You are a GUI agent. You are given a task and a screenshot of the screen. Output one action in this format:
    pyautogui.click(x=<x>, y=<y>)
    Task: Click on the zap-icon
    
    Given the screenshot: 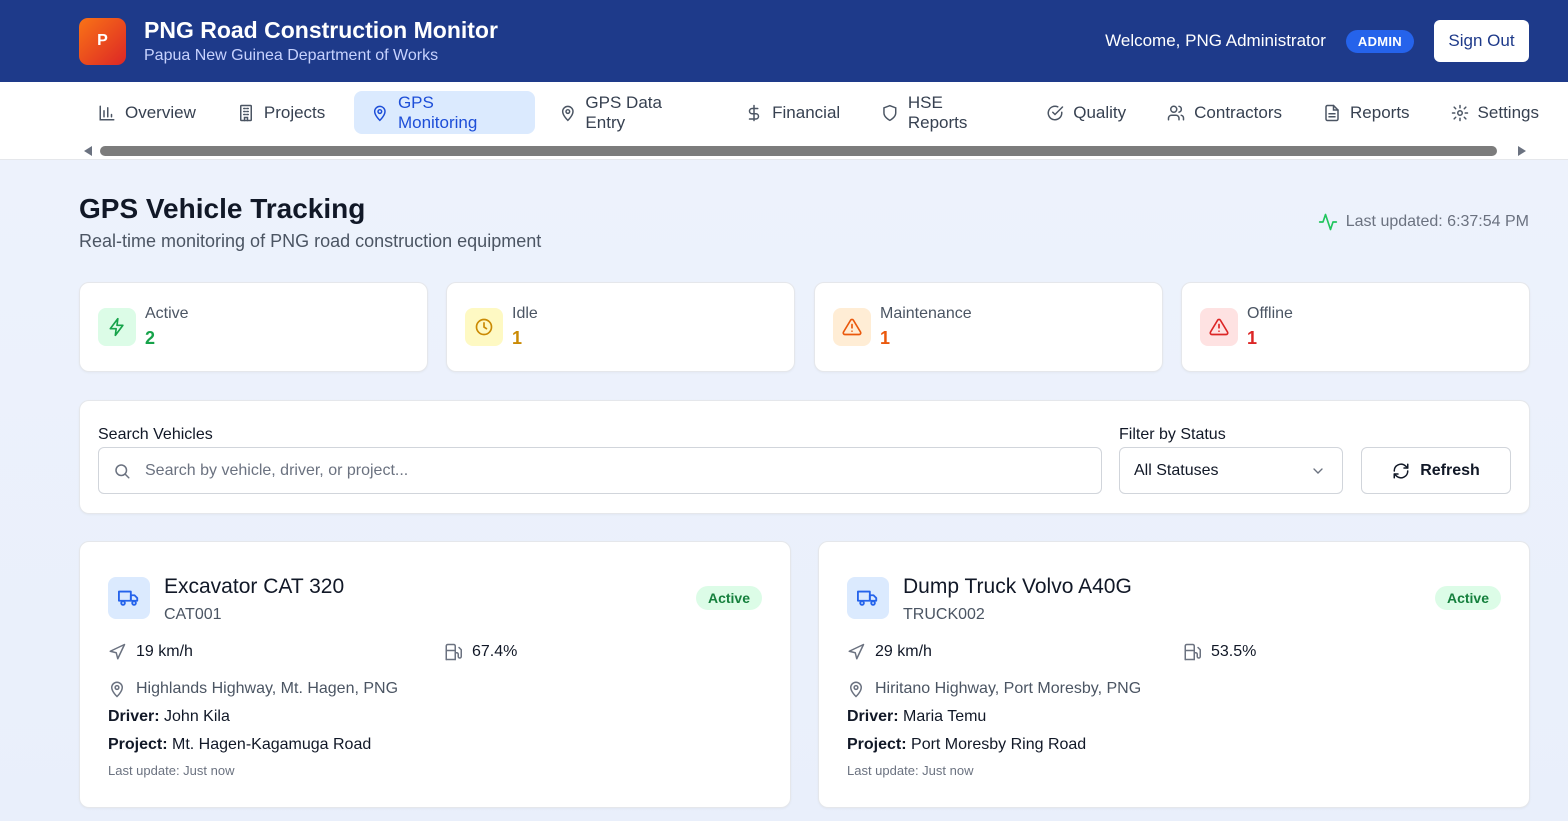 What is the action you would take?
    pyautogui.click(x=117, y=327)
    